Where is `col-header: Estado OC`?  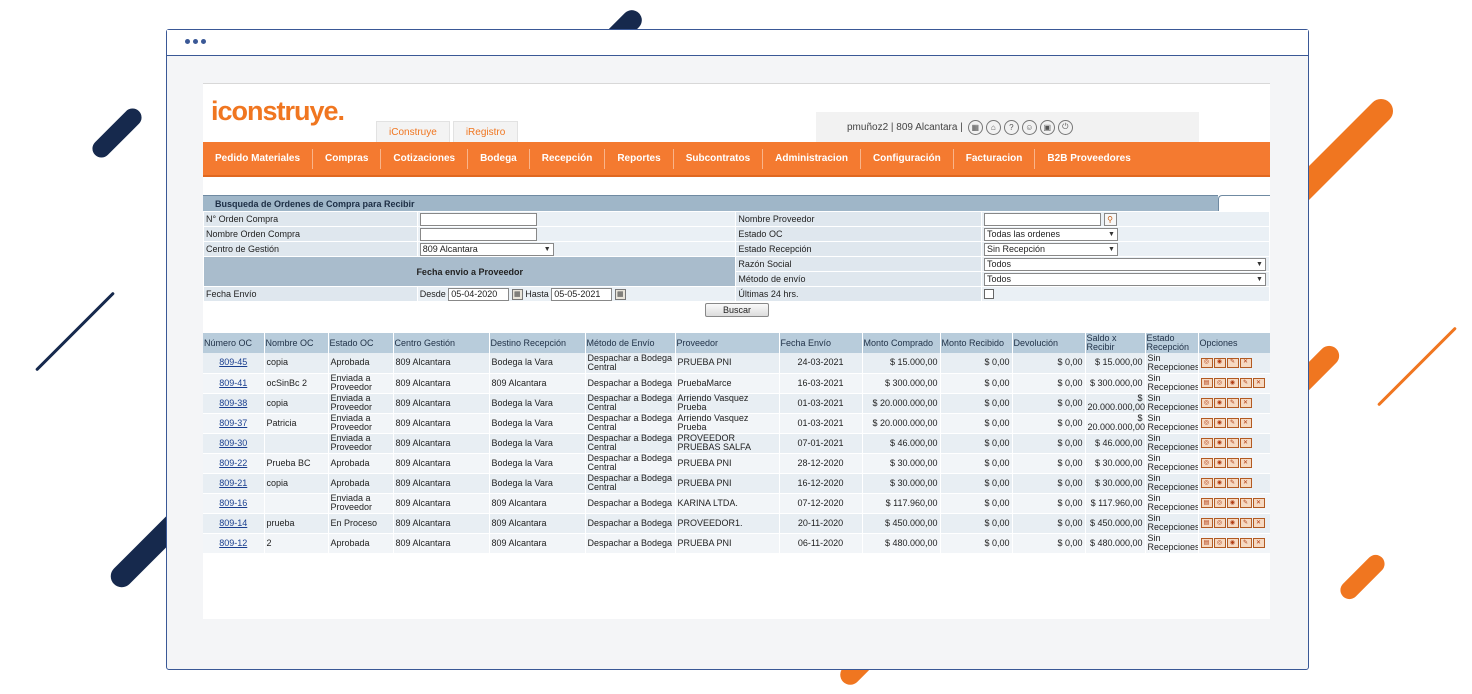
col-header: Estado OC is located at coordinates (361, 343).